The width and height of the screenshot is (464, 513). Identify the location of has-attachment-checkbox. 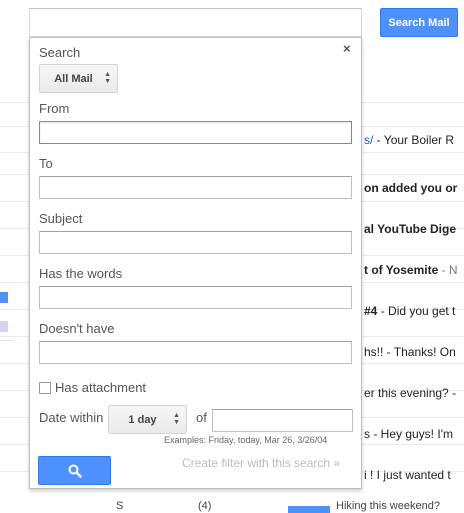
(45, 388).